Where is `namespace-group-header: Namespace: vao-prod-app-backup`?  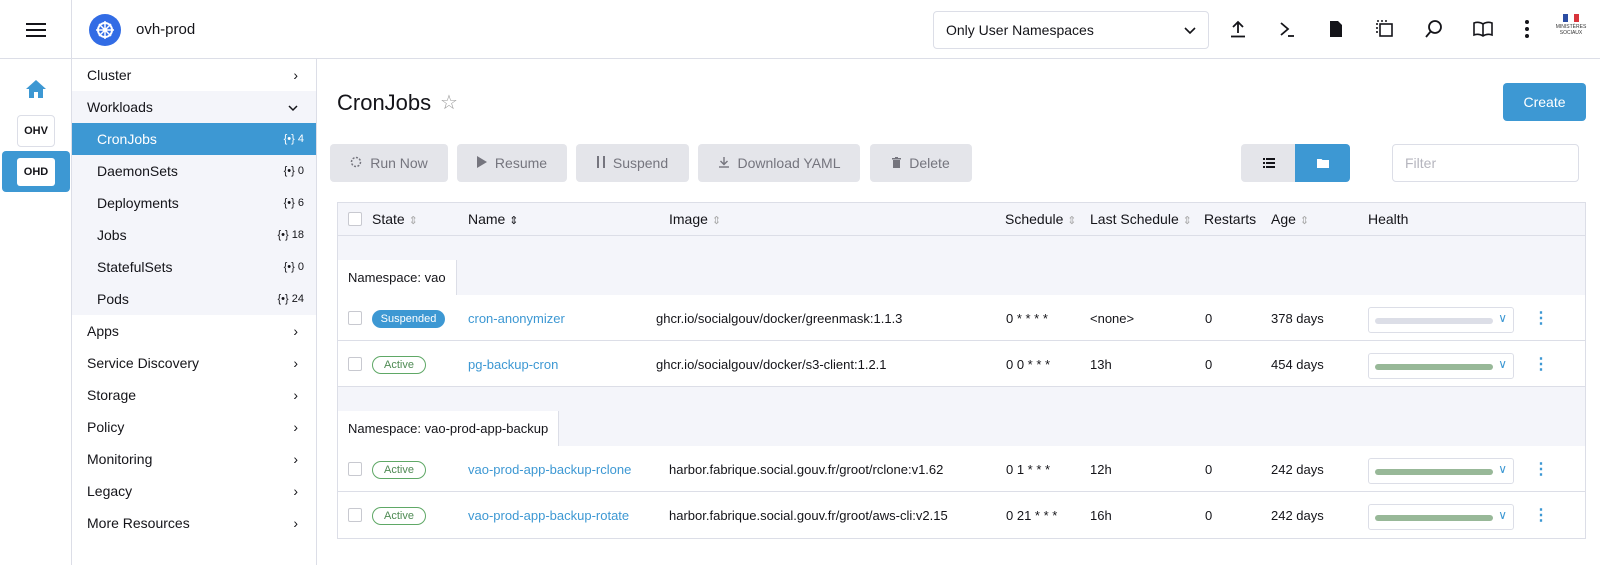 namespace-group-header: Namespace: vao-prod-app-backup is located at coordinates (961, 428).